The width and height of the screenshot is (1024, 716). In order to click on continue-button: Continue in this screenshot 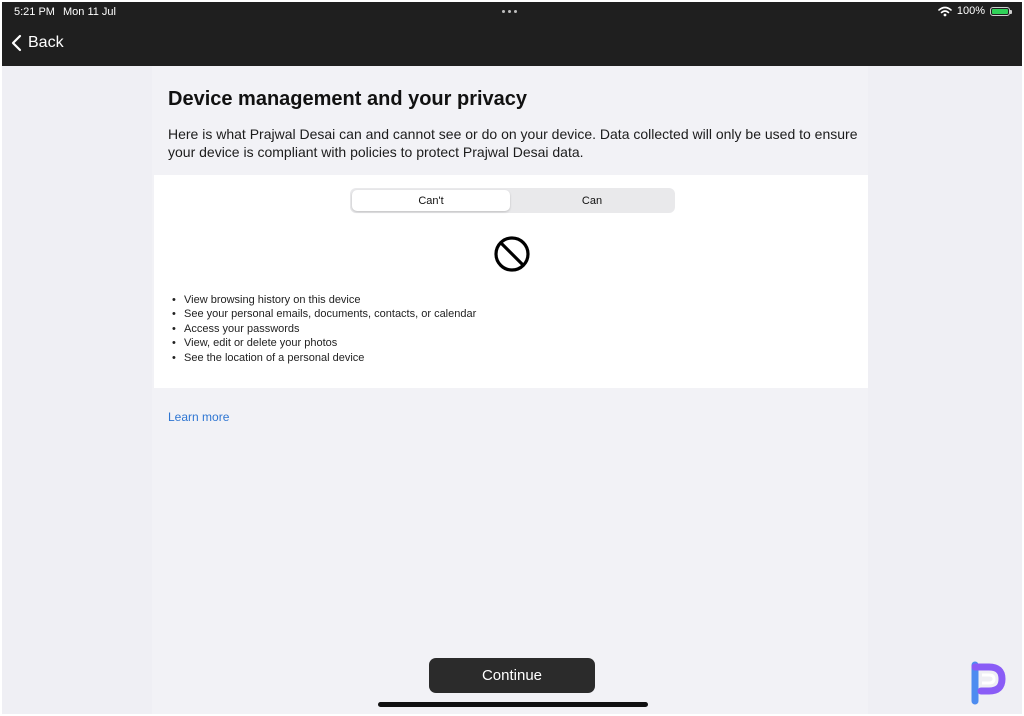, I will do `click(512, 675)`.